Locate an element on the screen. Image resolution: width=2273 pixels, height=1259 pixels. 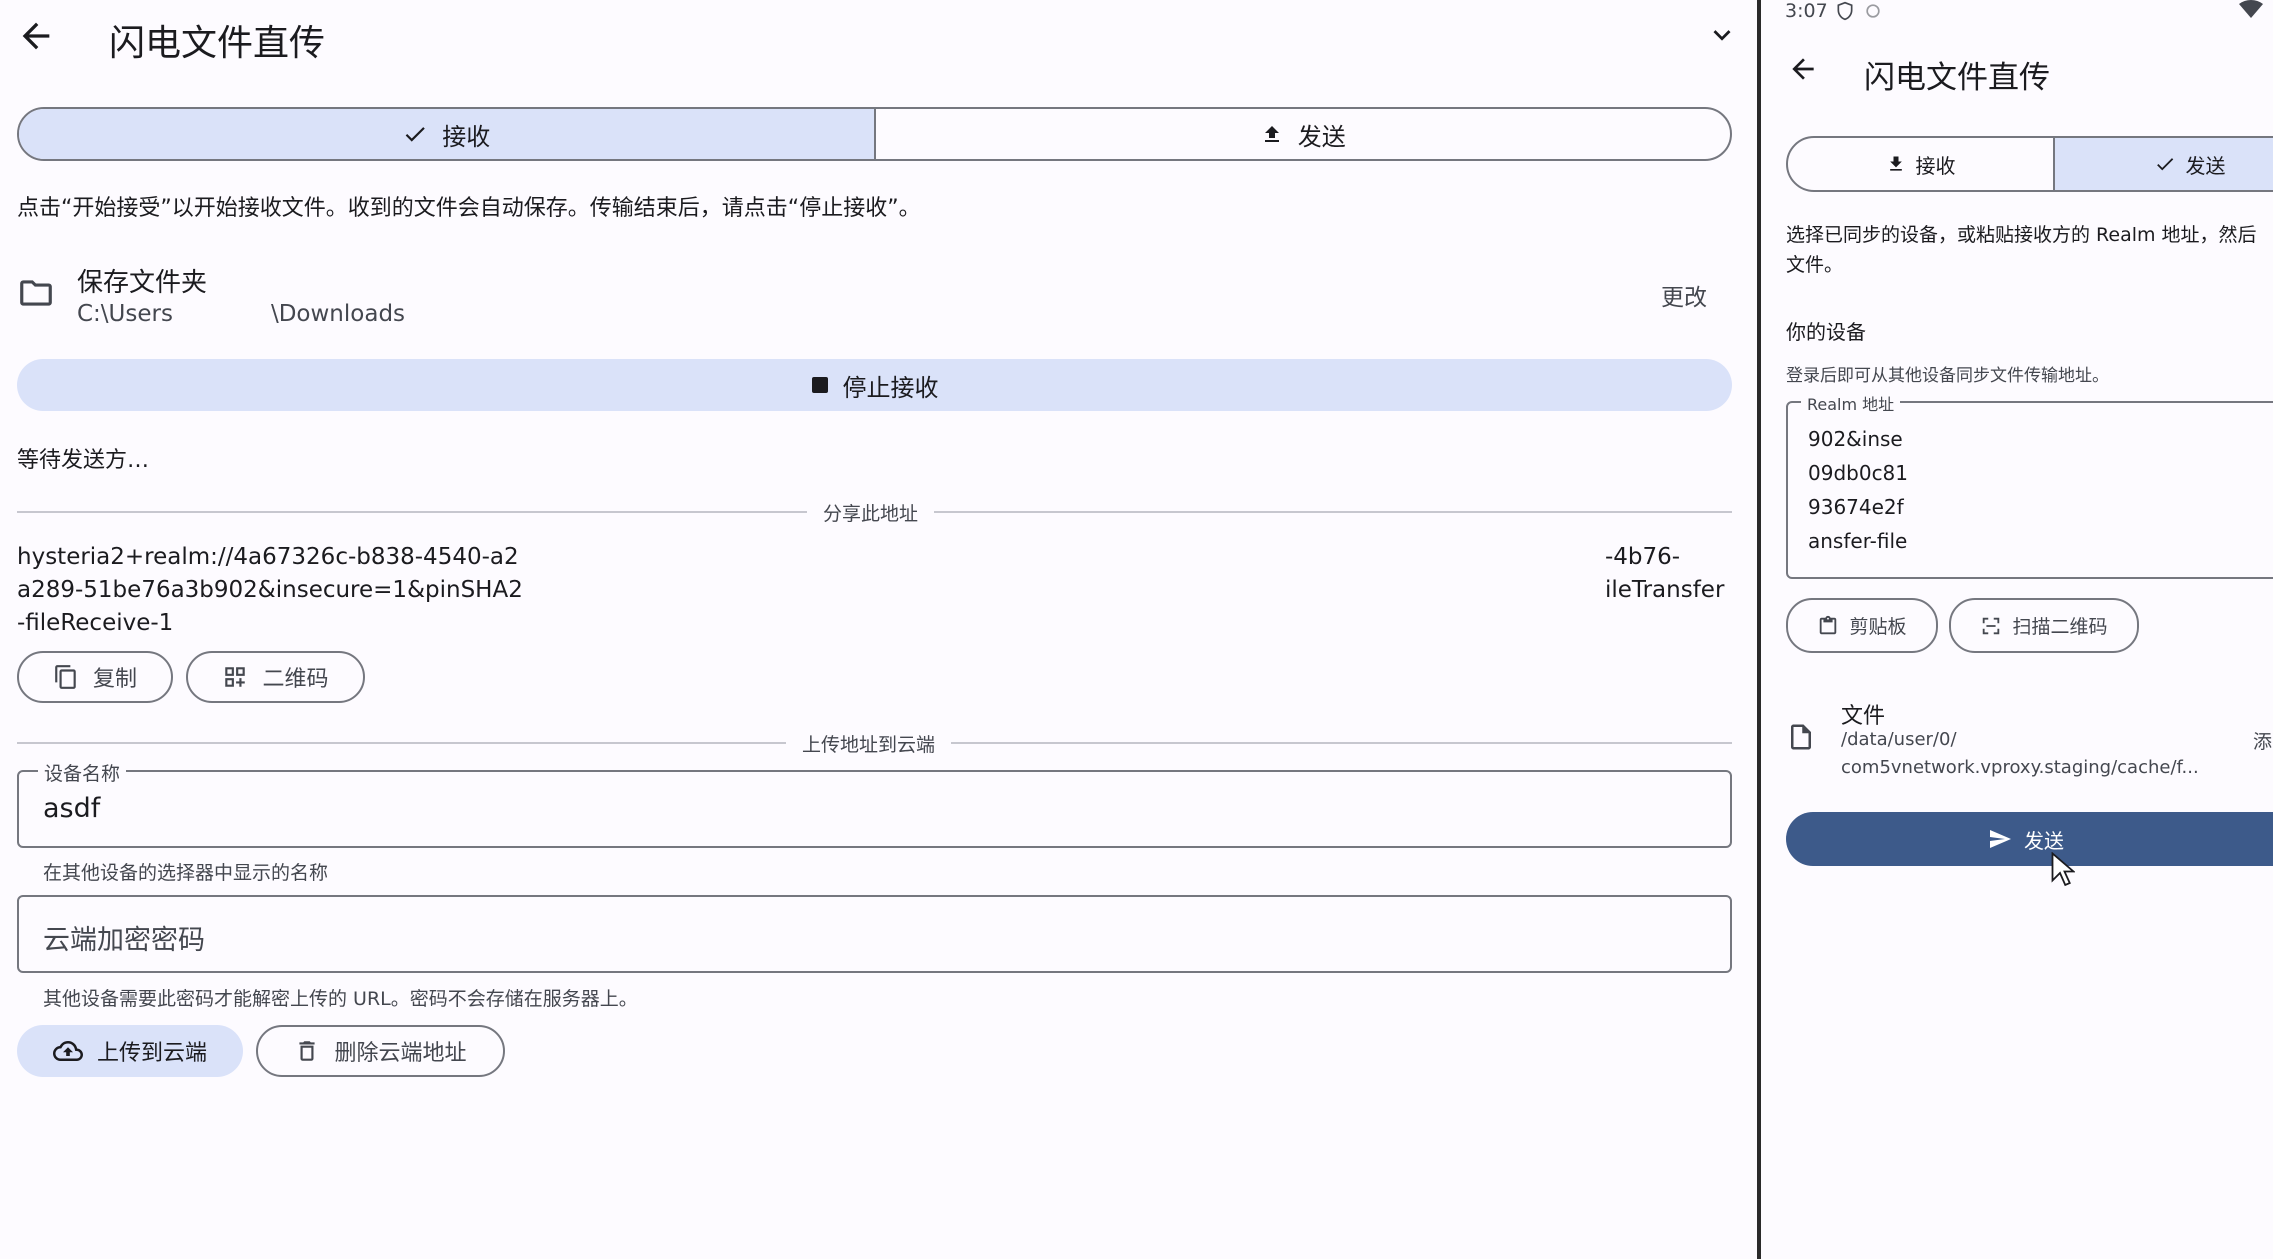
device-name-label: 设备名称 is located at coordinates (82, 772).